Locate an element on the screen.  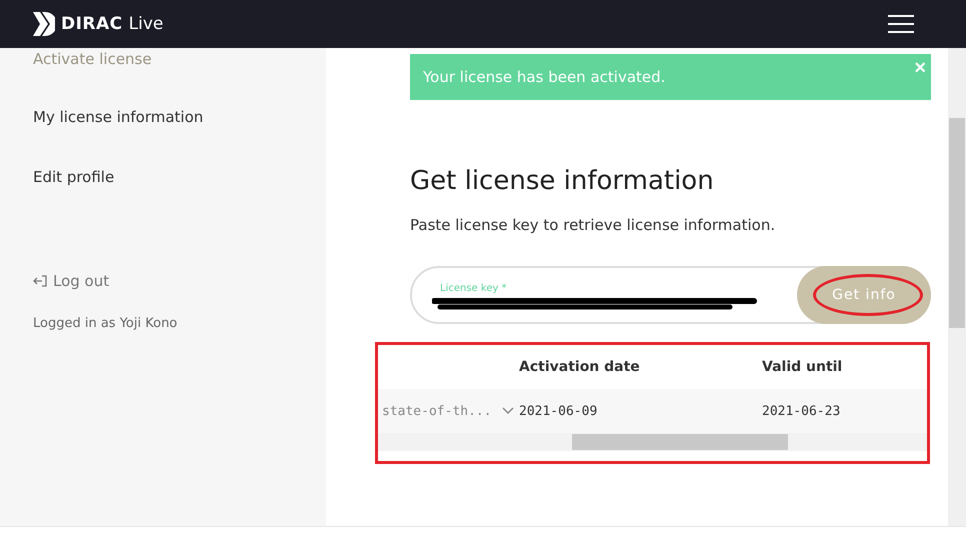
license-key-field: License key * Get info is located at coordinates (670, 295).